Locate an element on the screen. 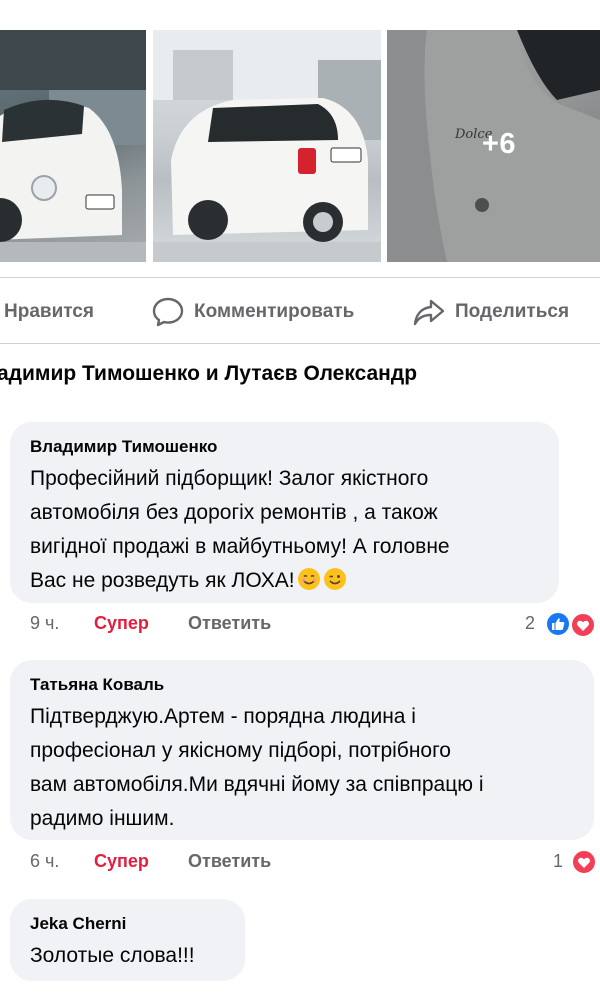 The height and width of the screenshot is (1000, 600). smiling-face-icon is located at coordinates (308, 579).